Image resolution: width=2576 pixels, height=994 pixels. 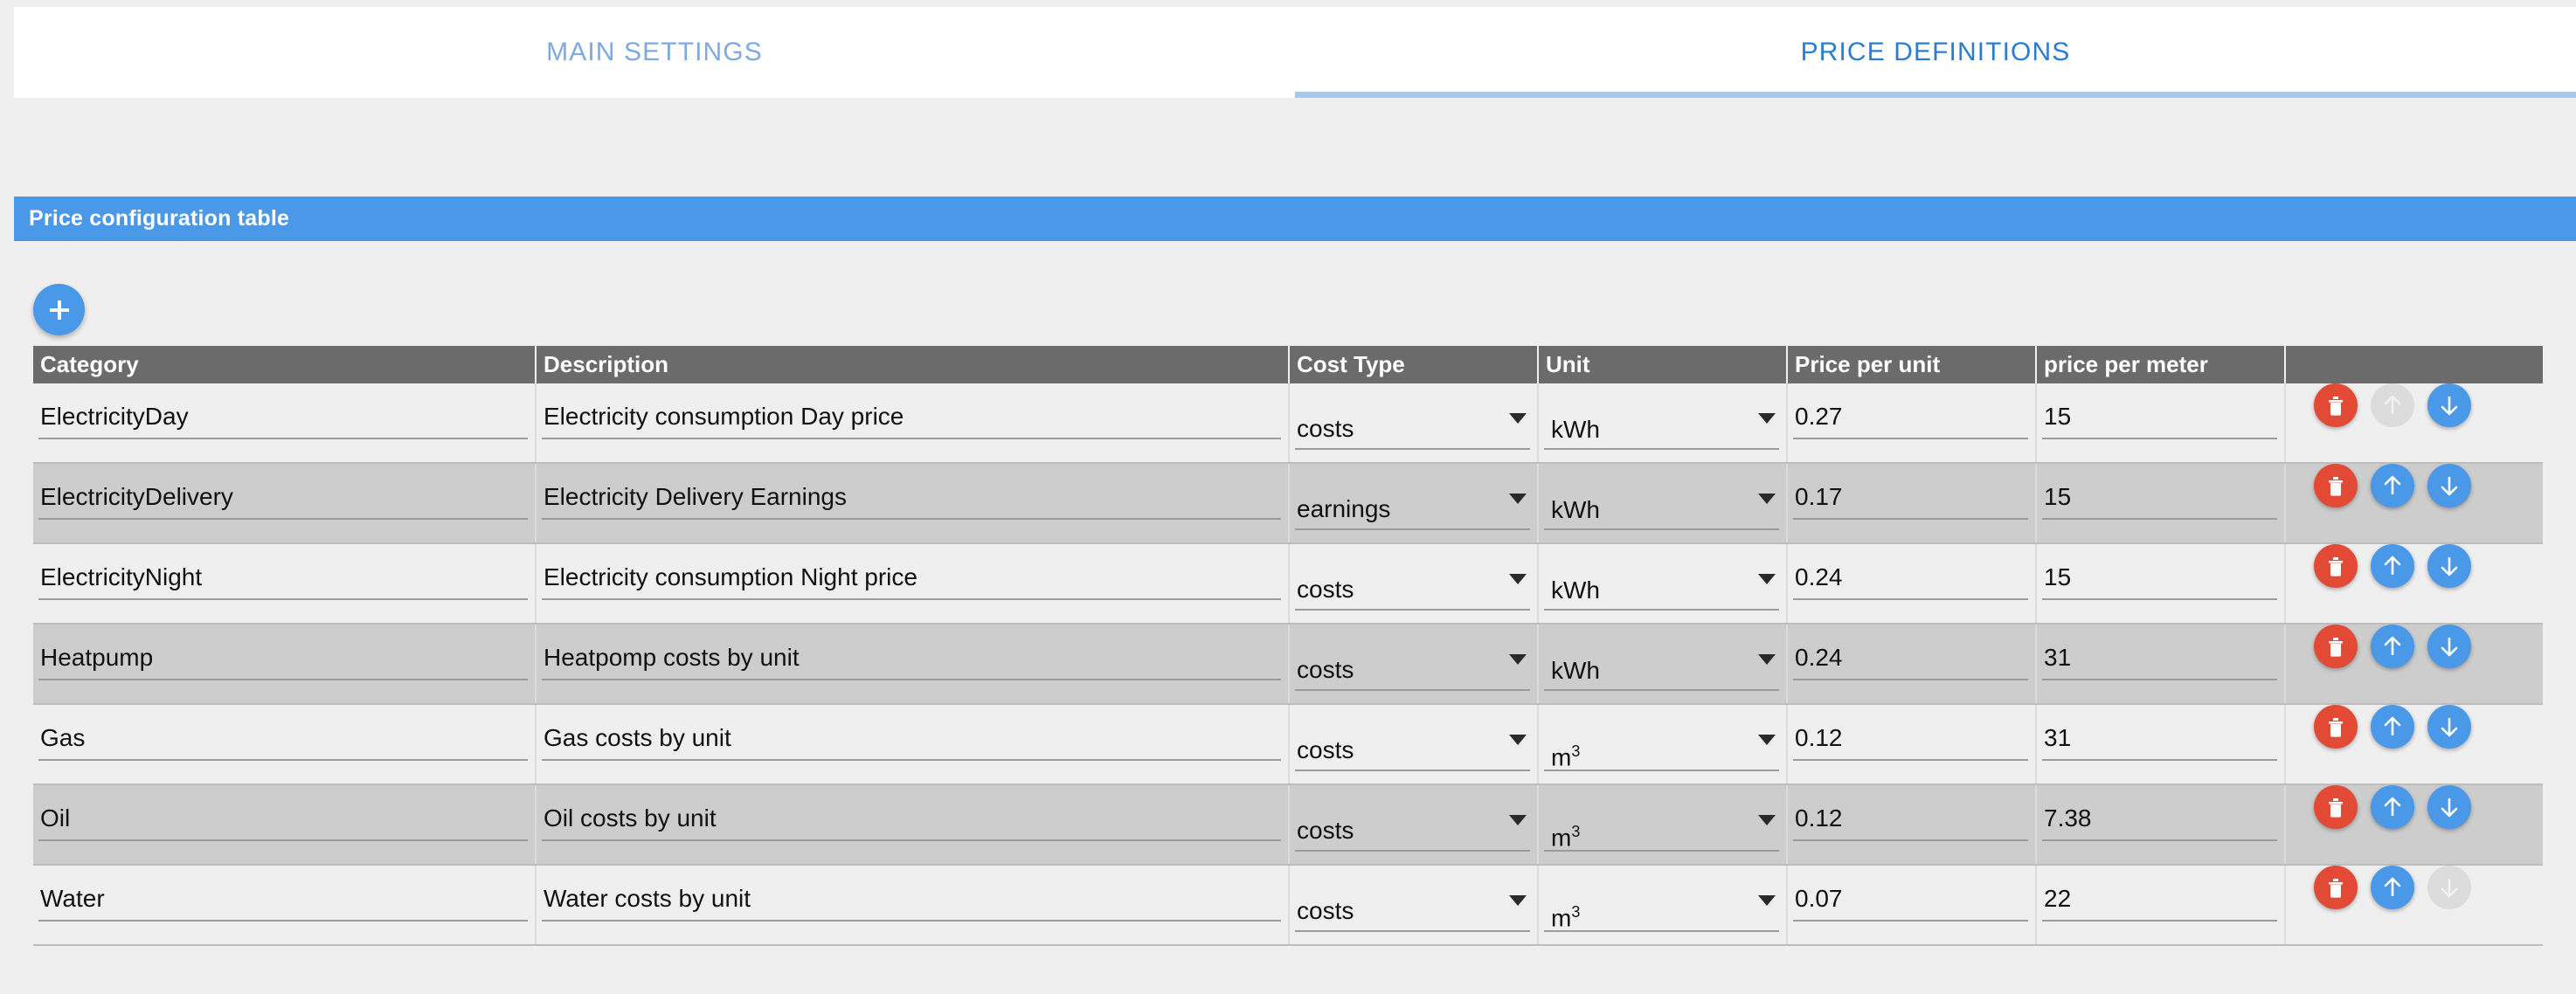 I want to click on tab-price-definitions-label: PRICE DEFINITIONS, so click(x=1935, y=52).